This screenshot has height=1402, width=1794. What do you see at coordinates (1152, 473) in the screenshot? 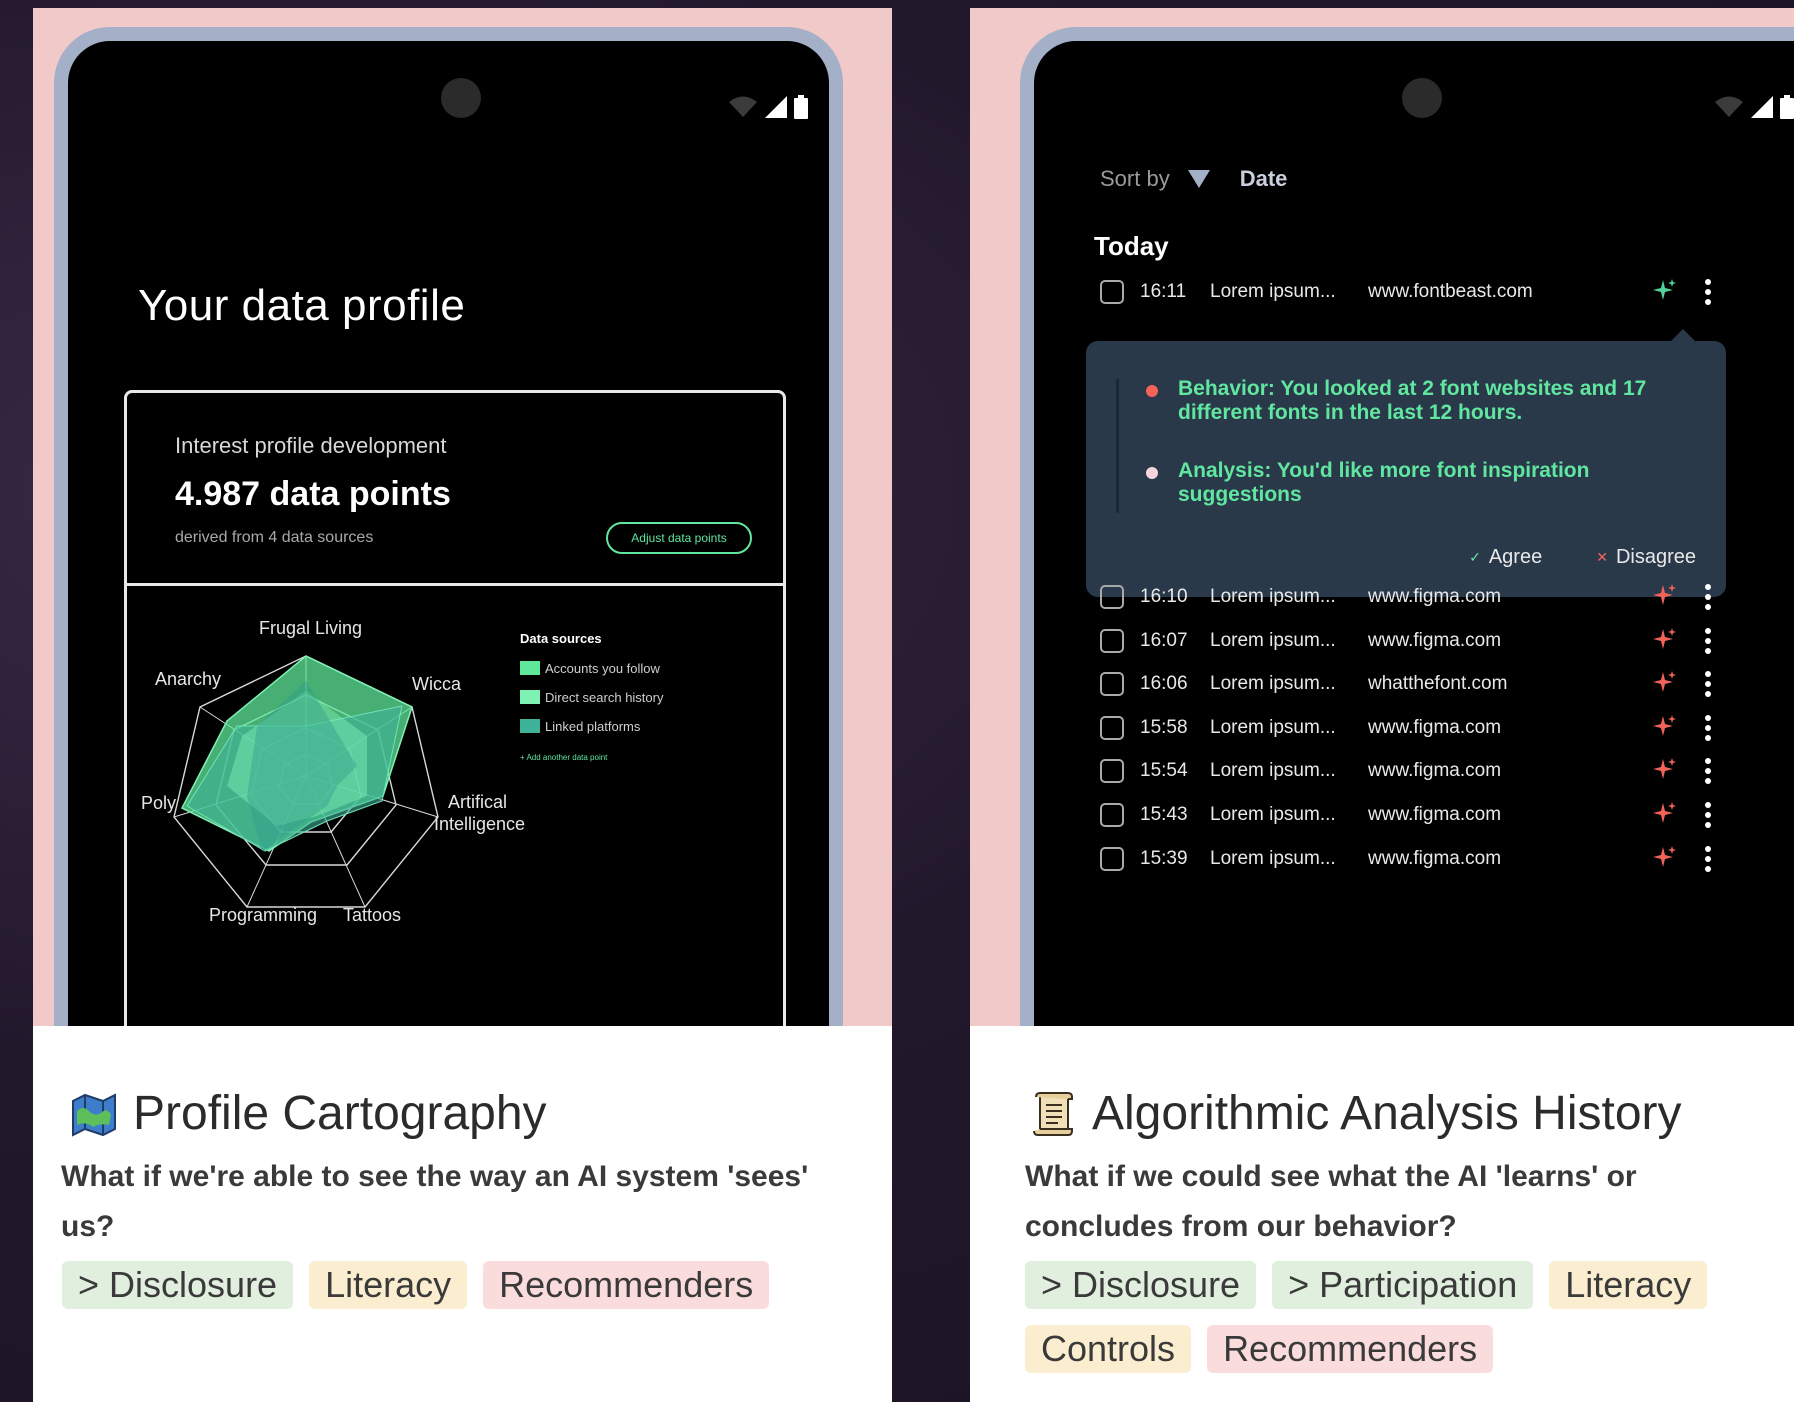
I see `analysis-dot` at bounding box center [1152, 473].